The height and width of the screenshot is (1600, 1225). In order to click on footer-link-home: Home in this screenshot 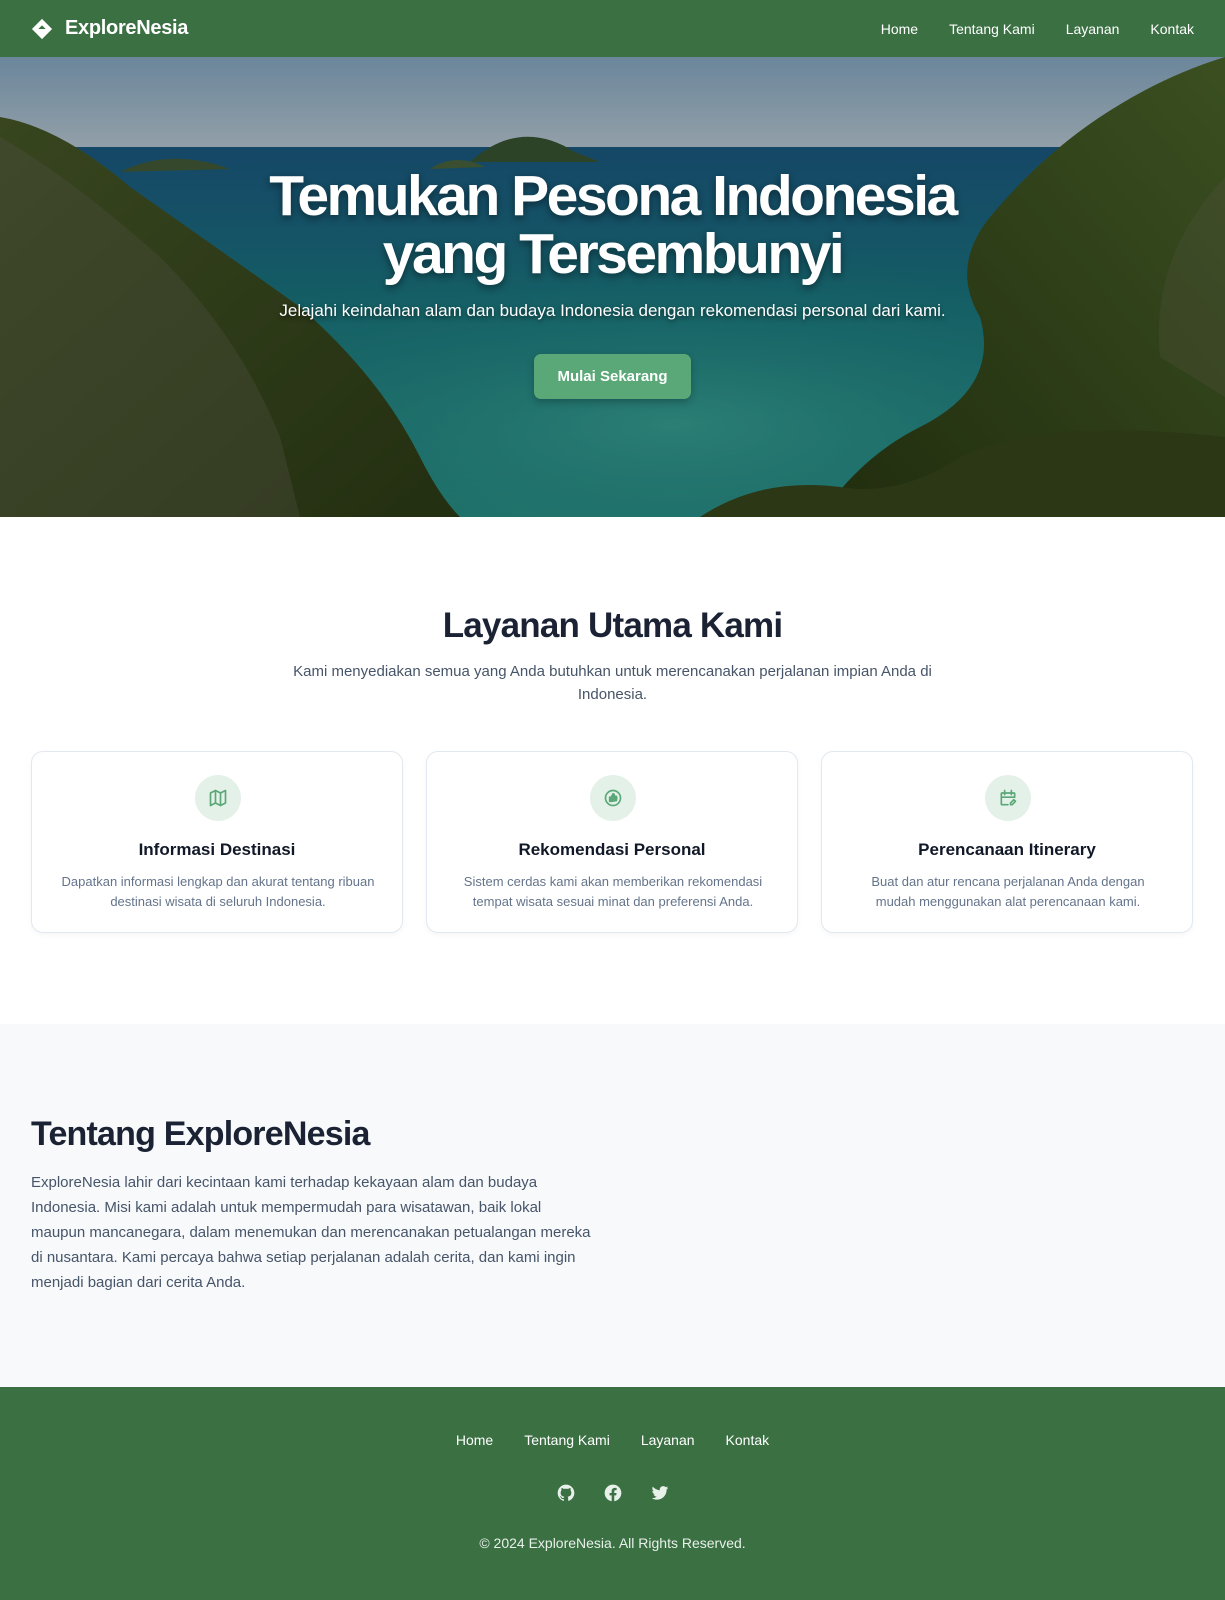, I will do `click(474, 1440)`.